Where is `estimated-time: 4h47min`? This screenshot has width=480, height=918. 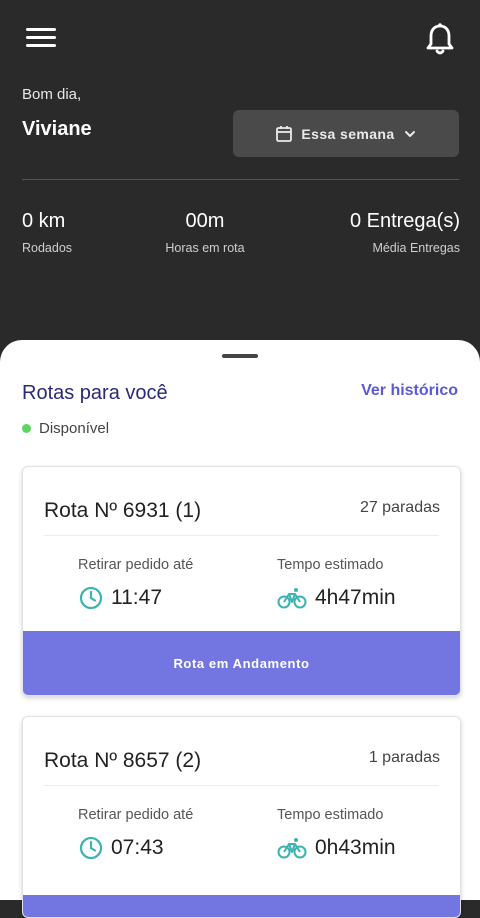 estimated-time: 4h47min is located at coordinates (336, 598).